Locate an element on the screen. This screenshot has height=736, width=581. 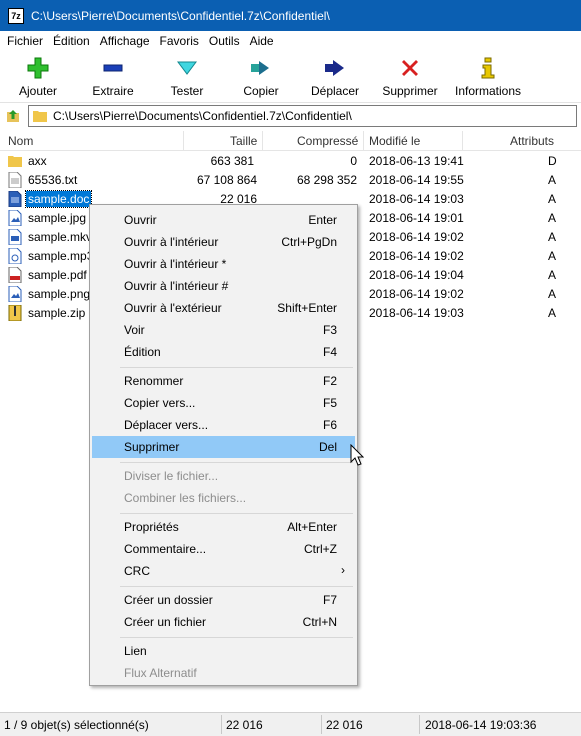
menu-label: Ouvrir à l'intérieur is located at coordinates (171, 242).